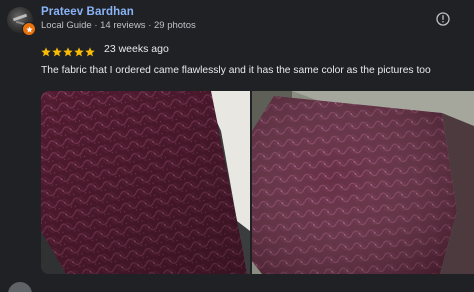 This screenshot has height=292, width=474. I want to click on more-info-icon, so click(443, 19).